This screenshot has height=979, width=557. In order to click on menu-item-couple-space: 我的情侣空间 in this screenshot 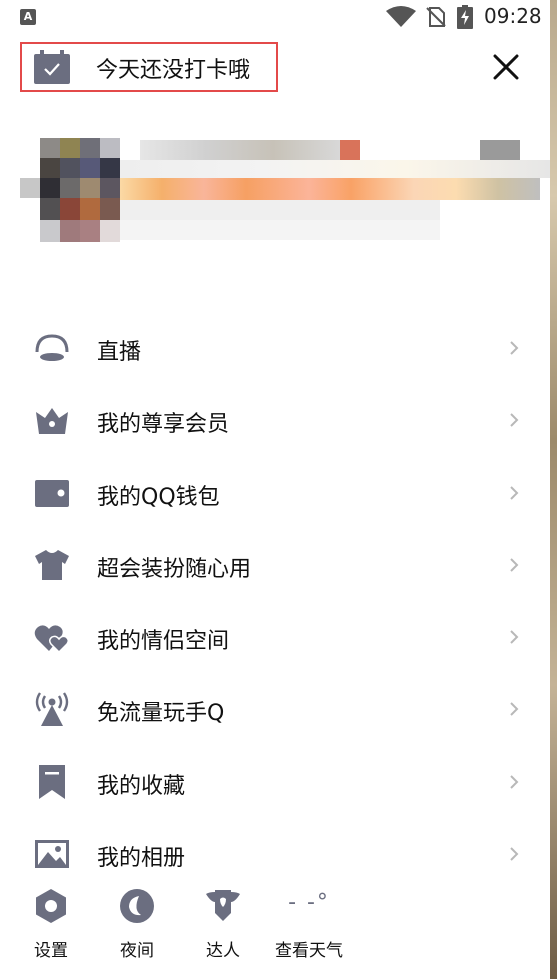, I will do `click(275, 637)`.